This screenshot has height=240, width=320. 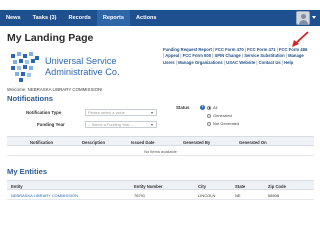 I want to click on entity-name-link: NEBRASKA LIBRARY COMMISSION, so click(x=44, y=195).